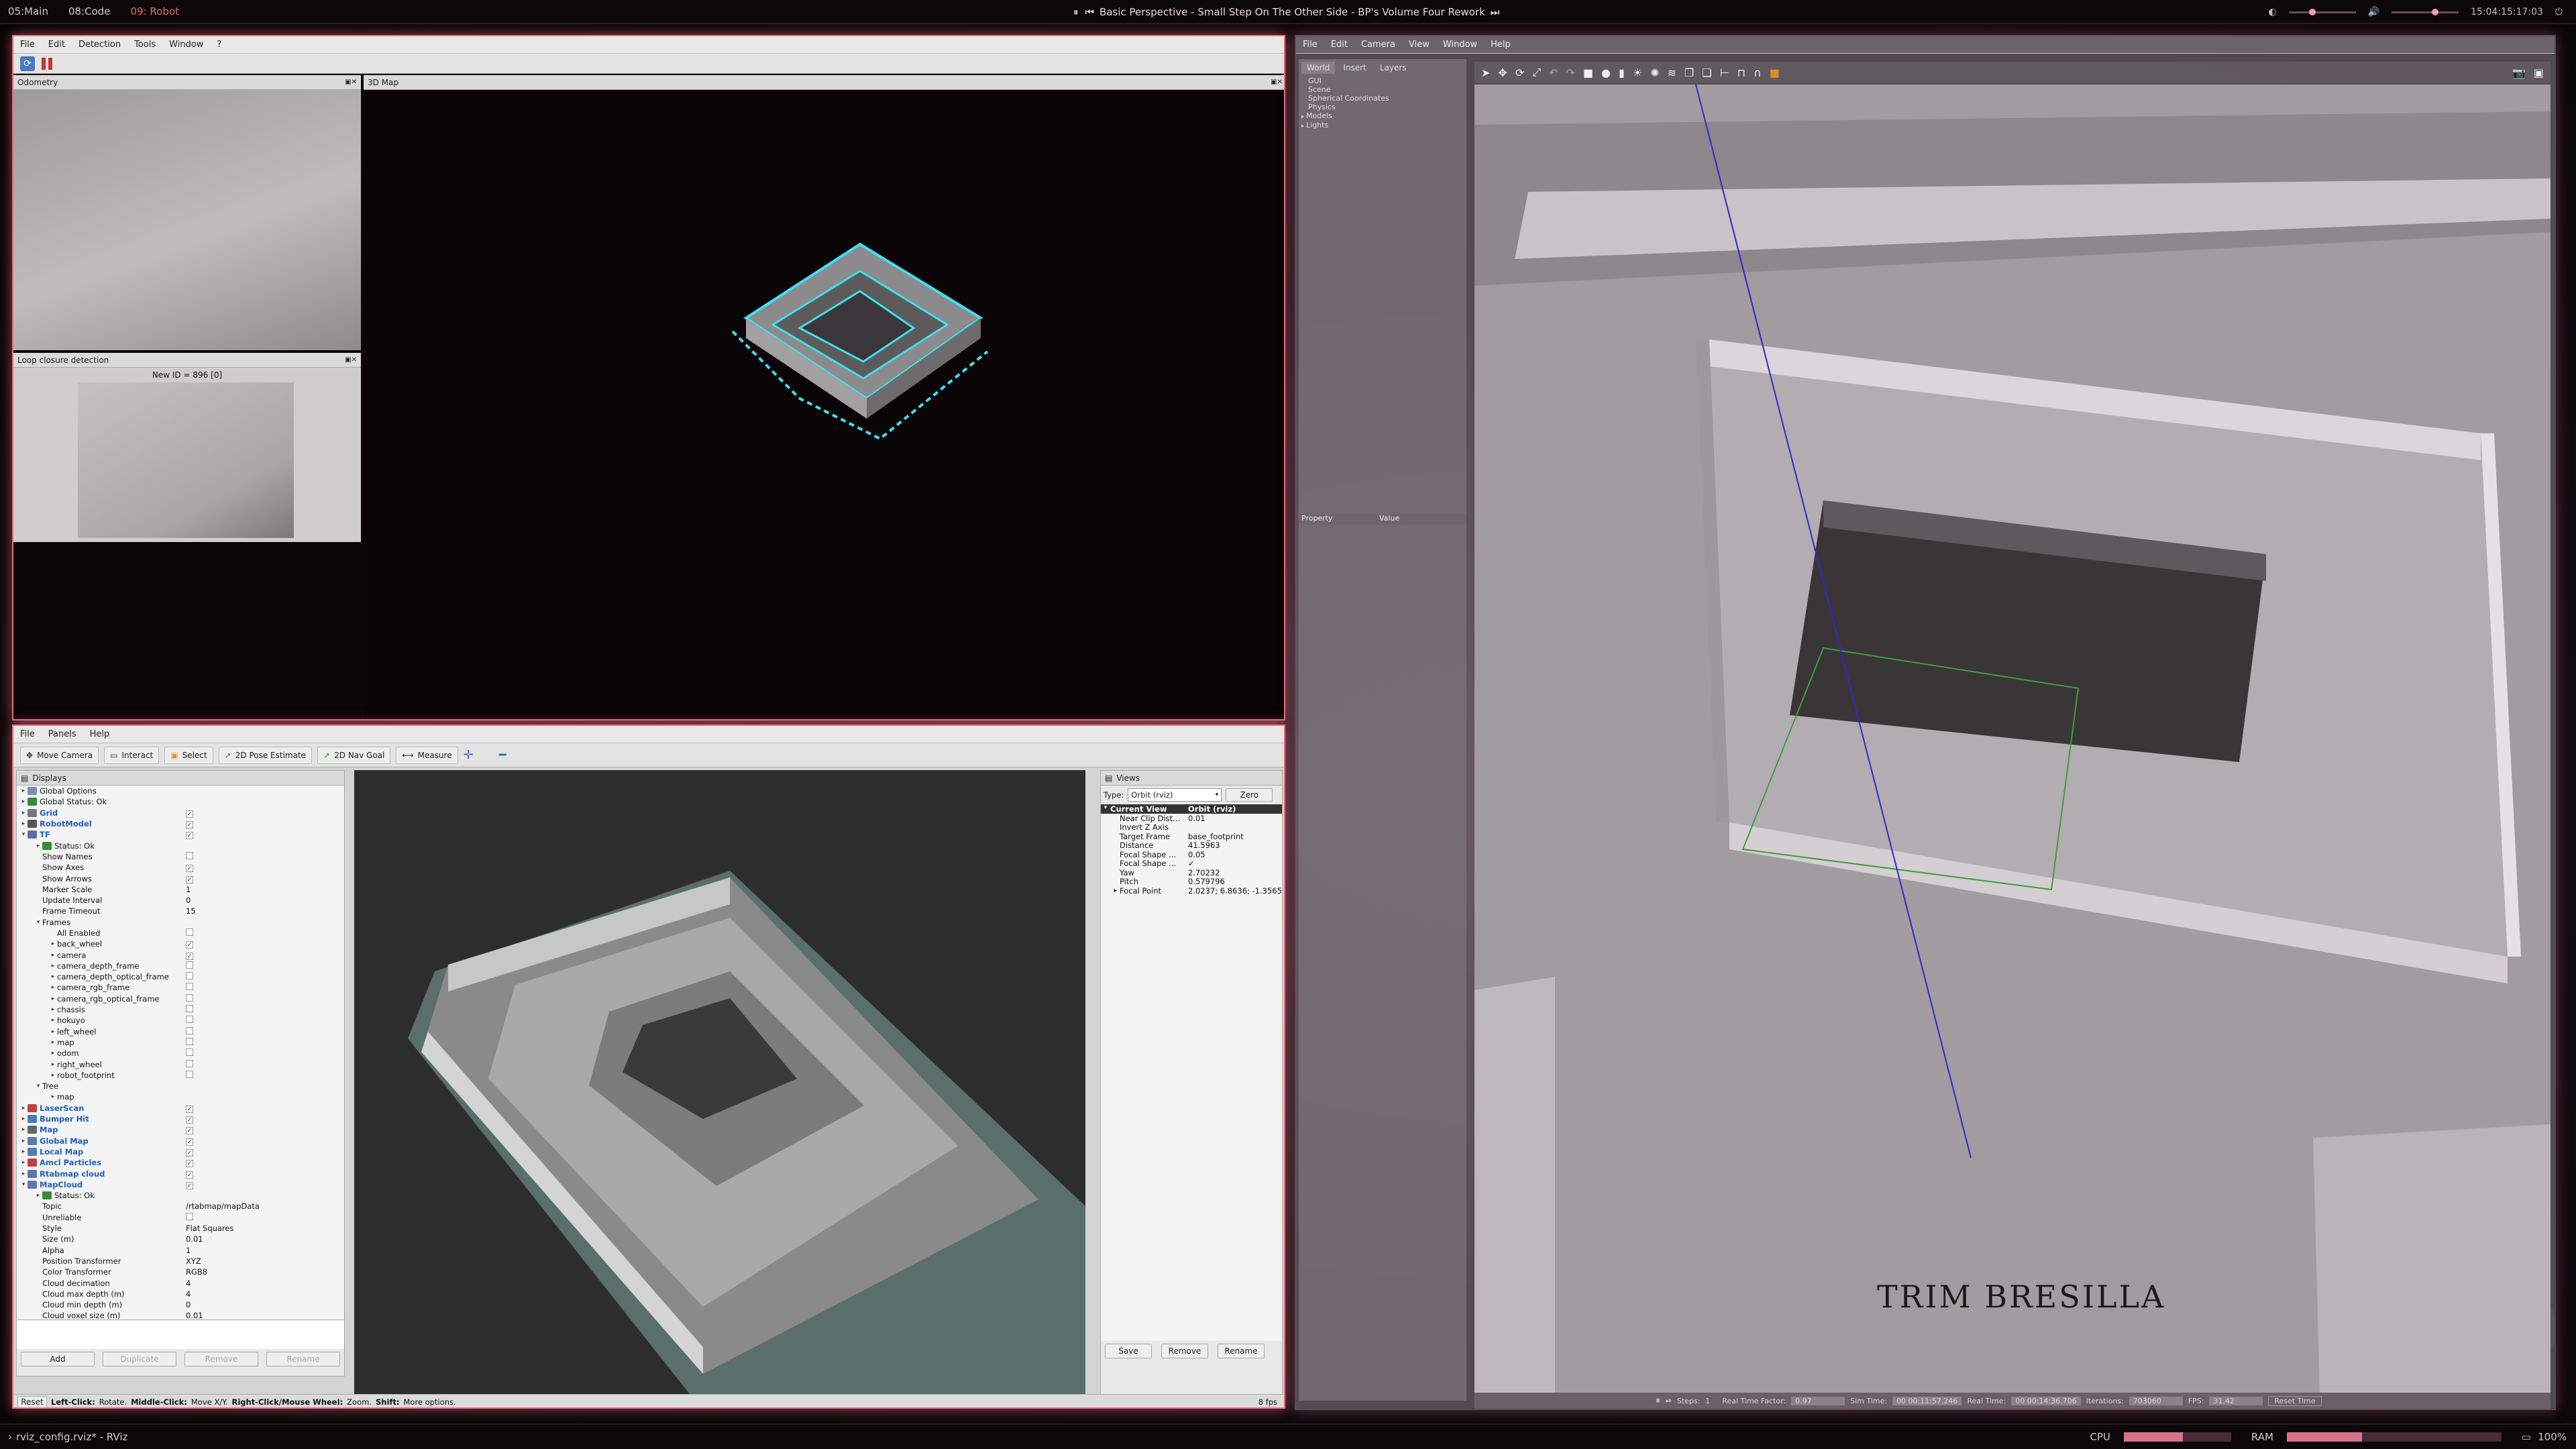  Describe the element at coordinates (181, 1086) in the screenshot. I see `display-row: ▾ Tree` at that location.